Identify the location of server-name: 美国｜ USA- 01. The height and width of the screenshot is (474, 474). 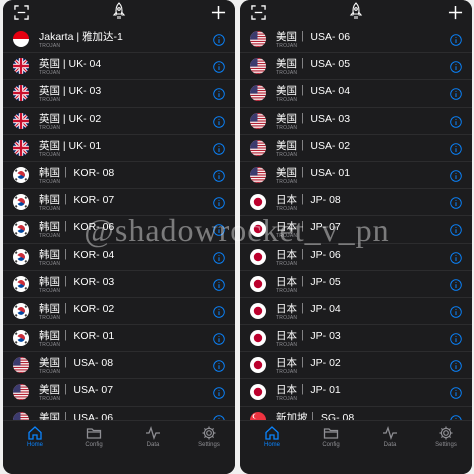
(313, 172).